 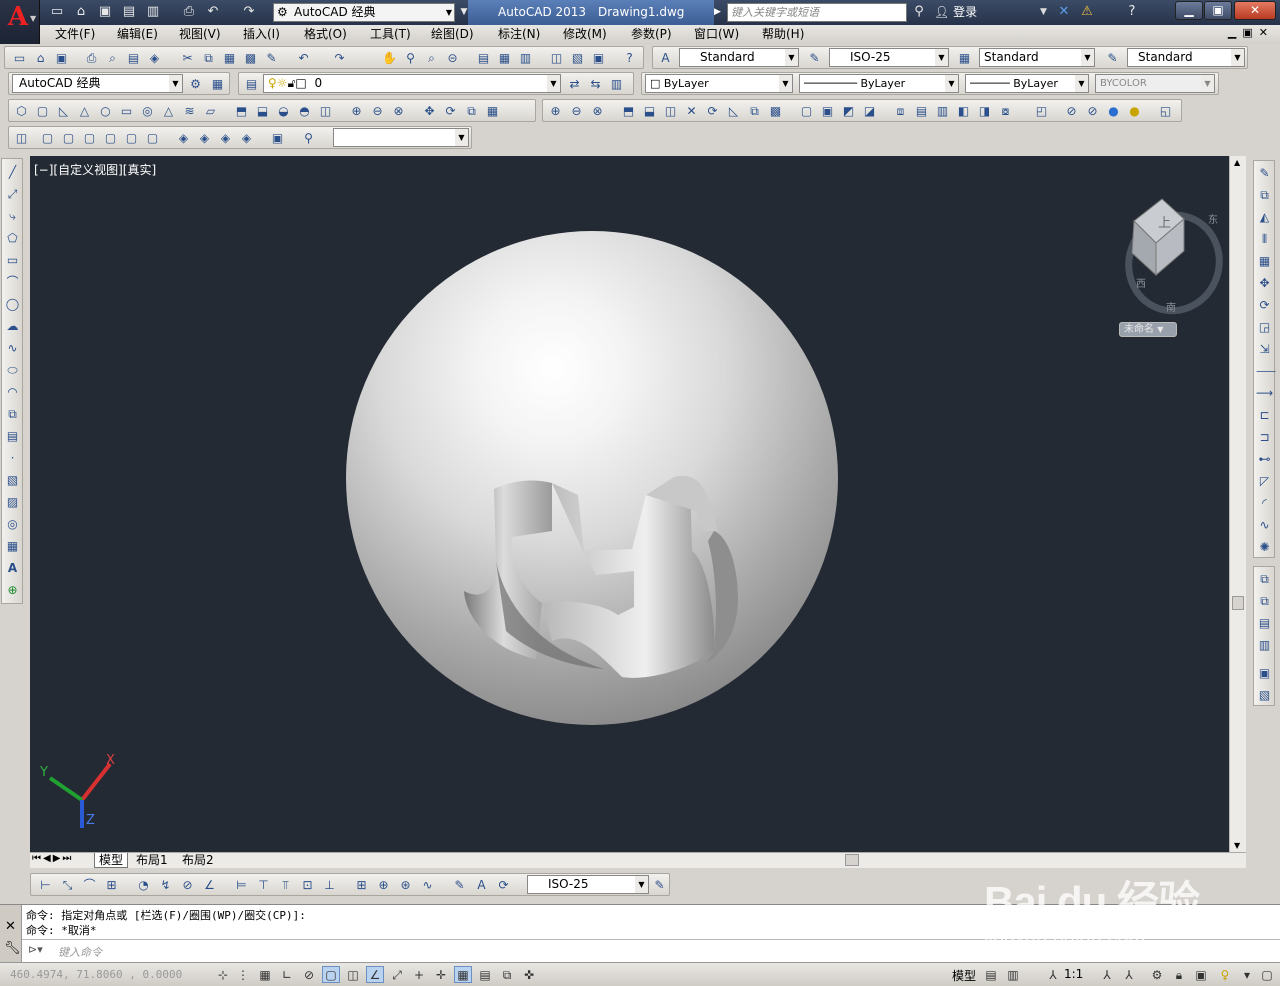 I want to click on continue-dim-icon: ⫪, so click(x=285, y=885).